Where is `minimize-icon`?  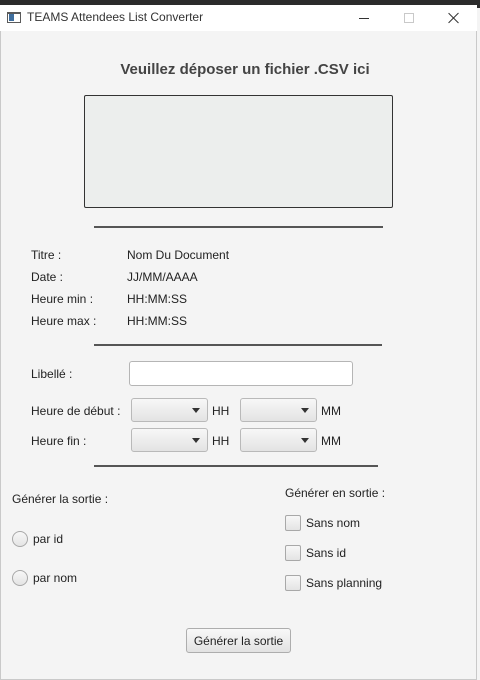
minimize-icon is located at coordinates (364, 18).